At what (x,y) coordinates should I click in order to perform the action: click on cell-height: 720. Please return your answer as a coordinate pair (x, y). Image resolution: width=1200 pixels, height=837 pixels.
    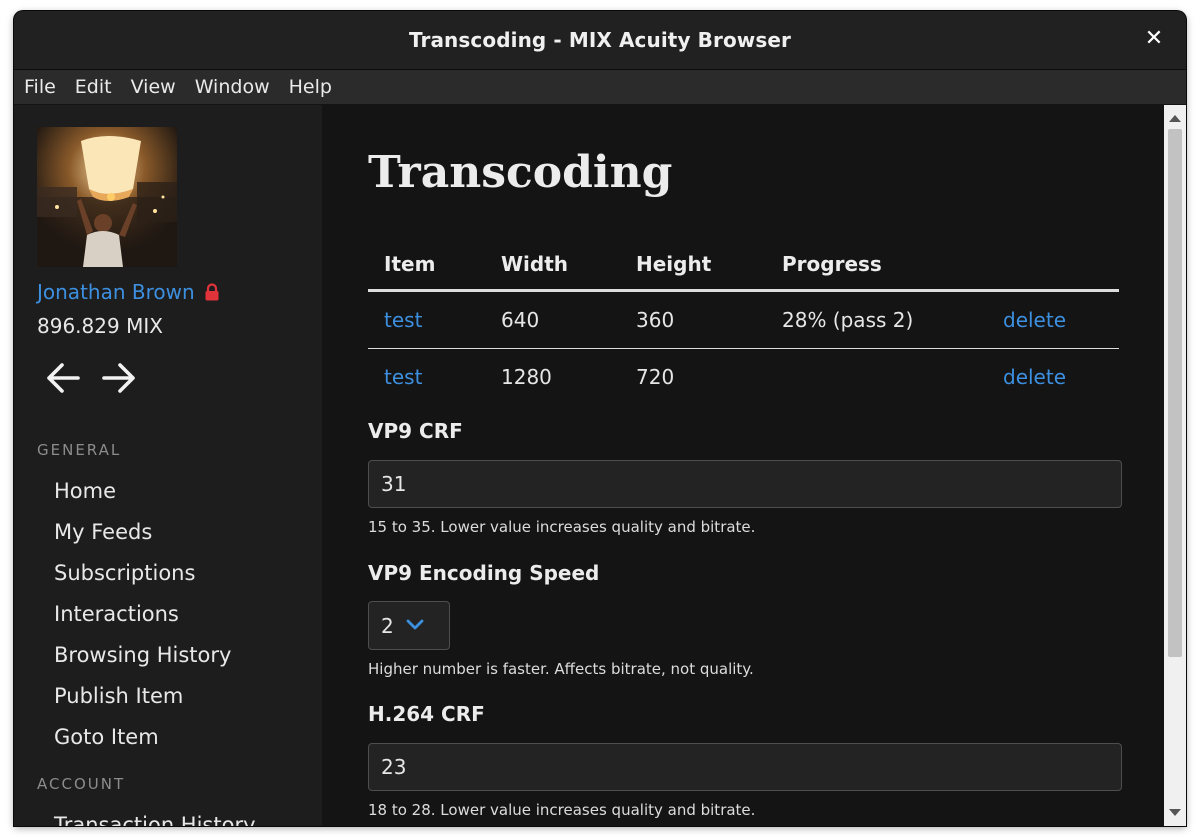
    Looking at the image, I should click on (655, 377).